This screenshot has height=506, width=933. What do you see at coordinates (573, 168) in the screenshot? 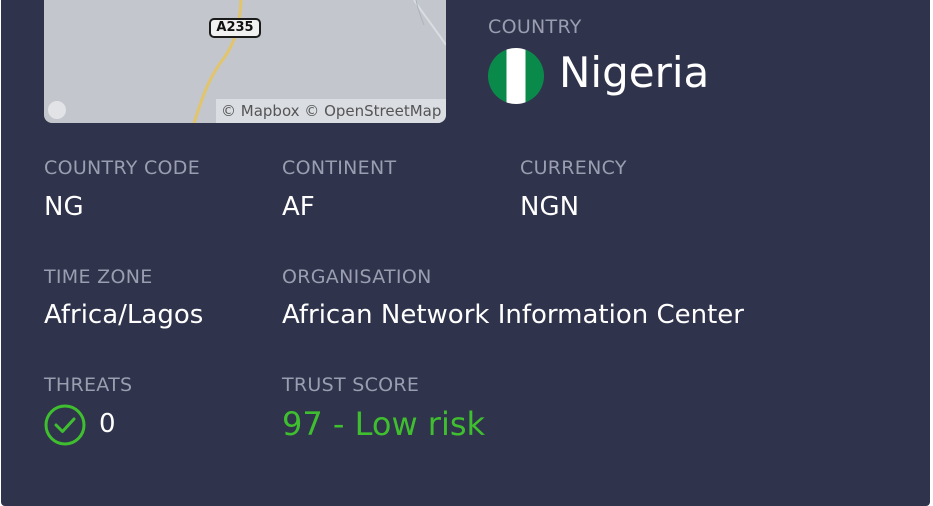
I see `currency-label: CURRENCY` at bounding box center [573, 168].